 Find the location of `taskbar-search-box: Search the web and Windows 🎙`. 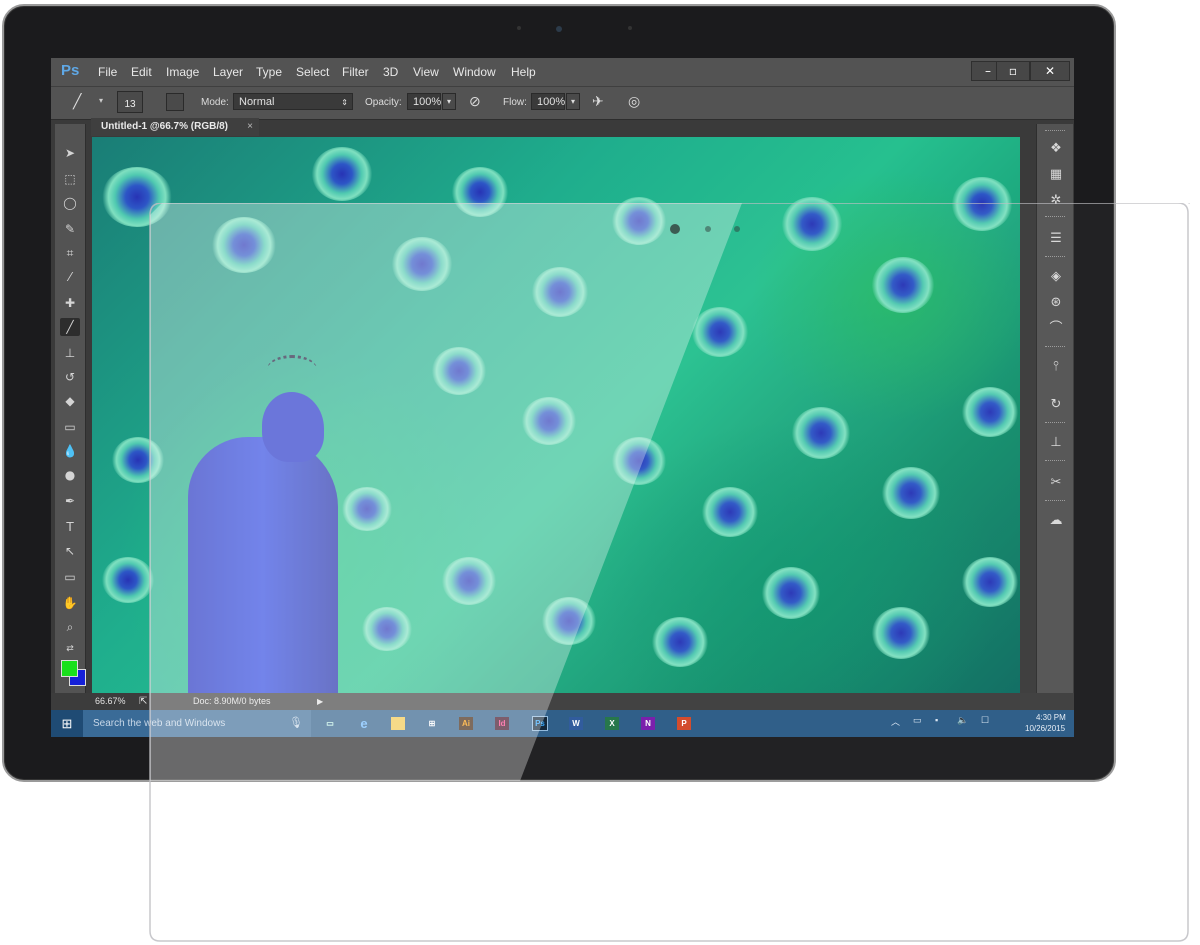

taskbar-search-box: Search the web and Windows 🎙 is located at coordinates (197, 723).